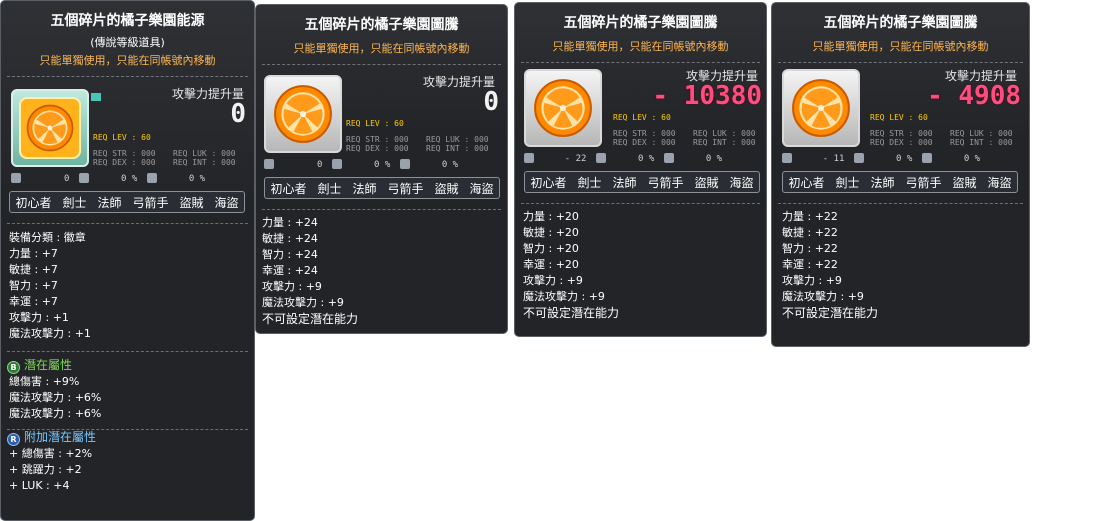  I want to click on stat-line: 幸運 : +24, so click(290, 270).